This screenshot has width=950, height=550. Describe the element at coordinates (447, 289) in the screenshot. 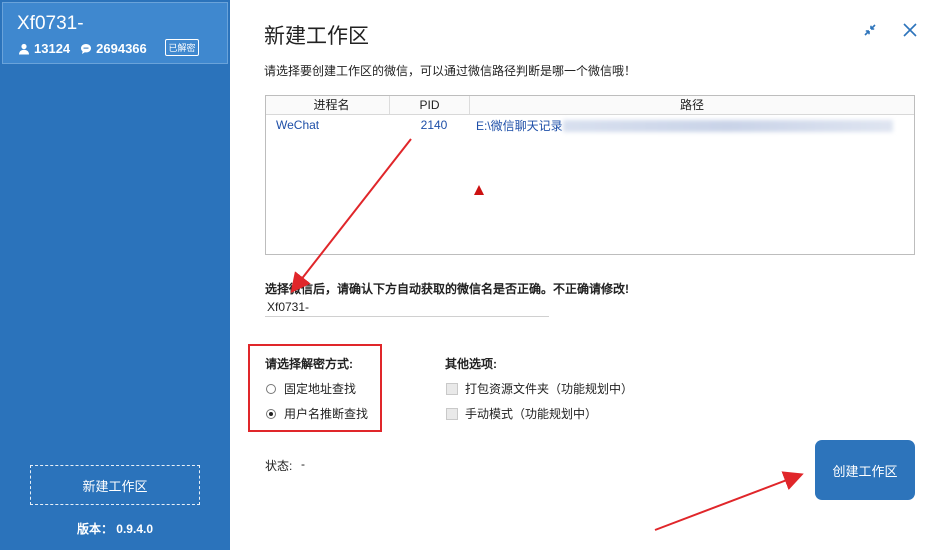

I see `confirm-name-label: 选择微信后，请确认下方自动获取的微信名是否正确。不正确请修改!` at that location.